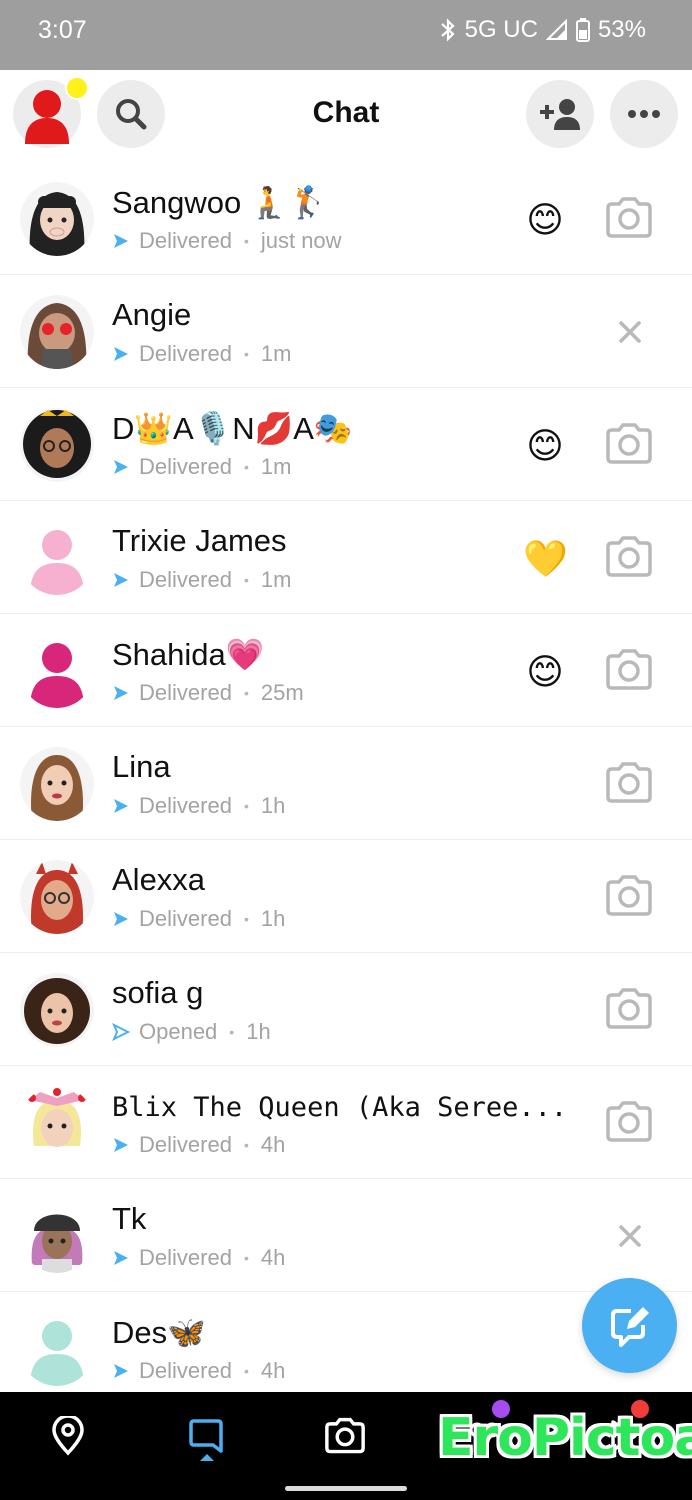  I want to click on chat-row: Shahida💗 Delivered • 25m 😊, so click(346, 670).